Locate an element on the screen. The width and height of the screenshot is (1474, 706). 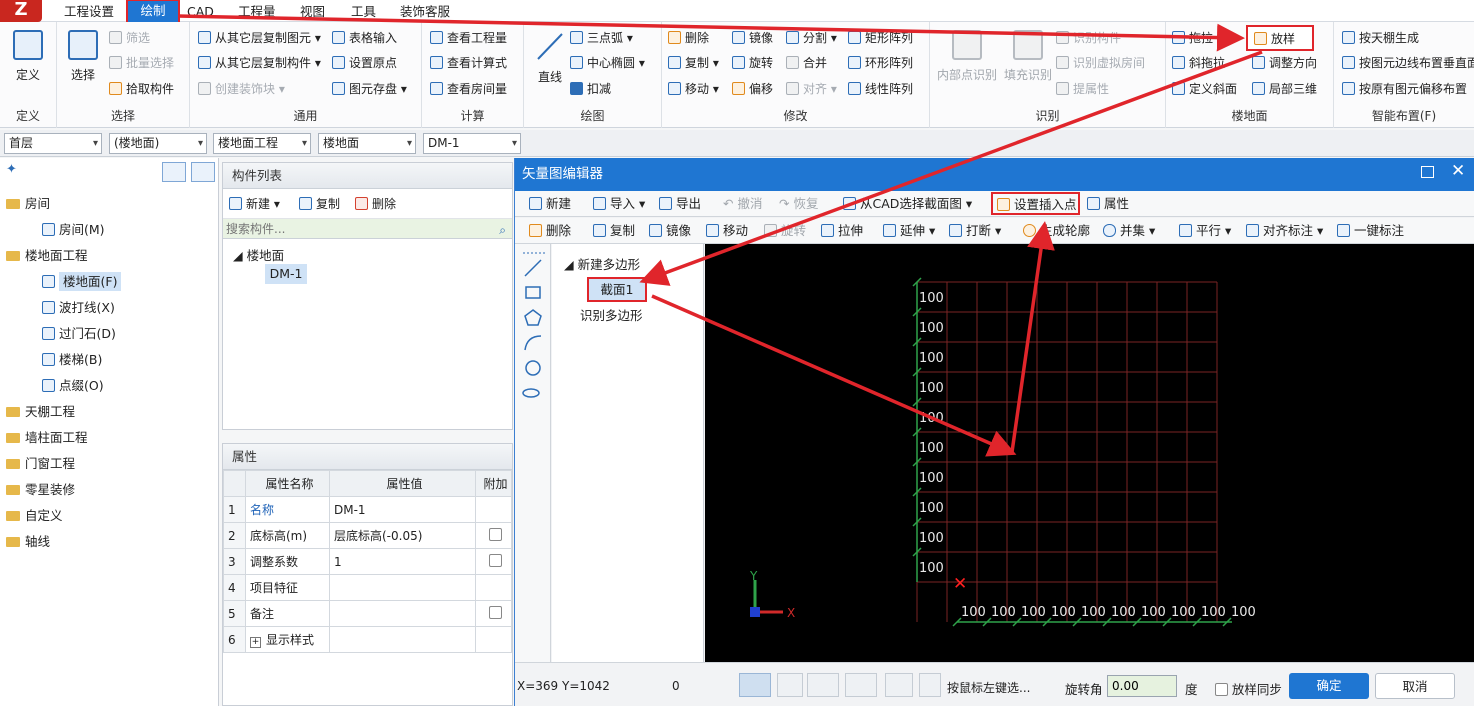
loft-button: 放样 is located at coordinates (1280, 38).